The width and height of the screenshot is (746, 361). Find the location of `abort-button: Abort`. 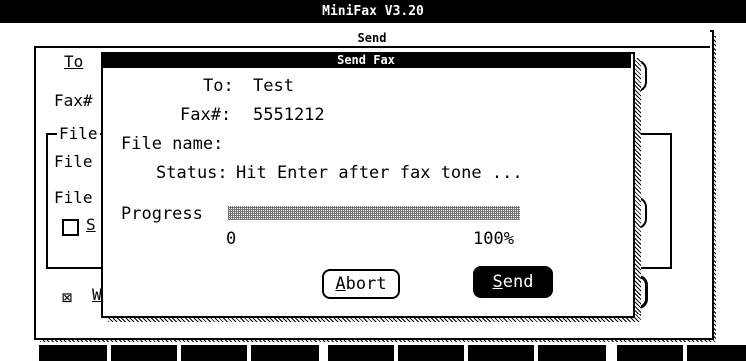

abort-button: Abort is located at coordinates (361, 284).